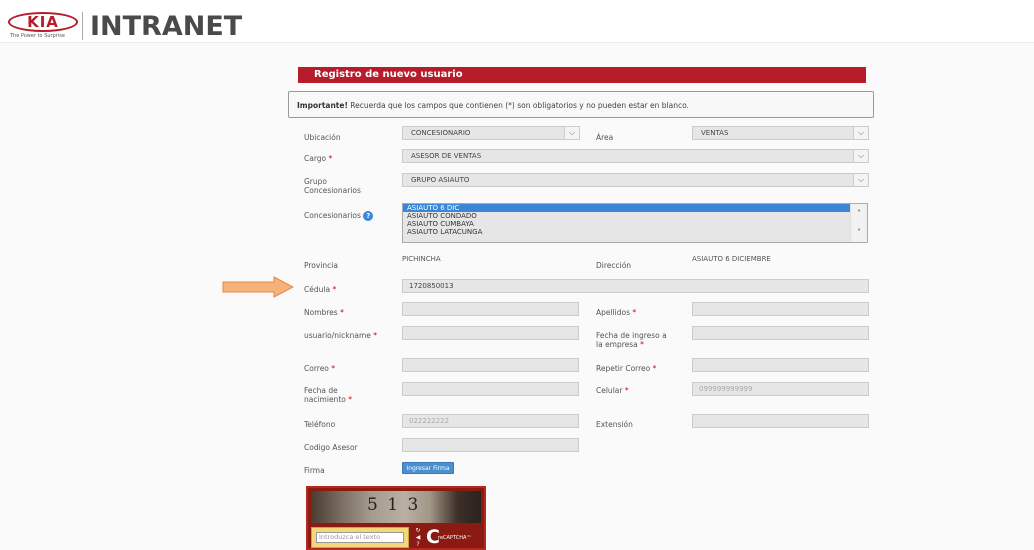  I want to click on notice-strong: Importante!, so click(322, 105).